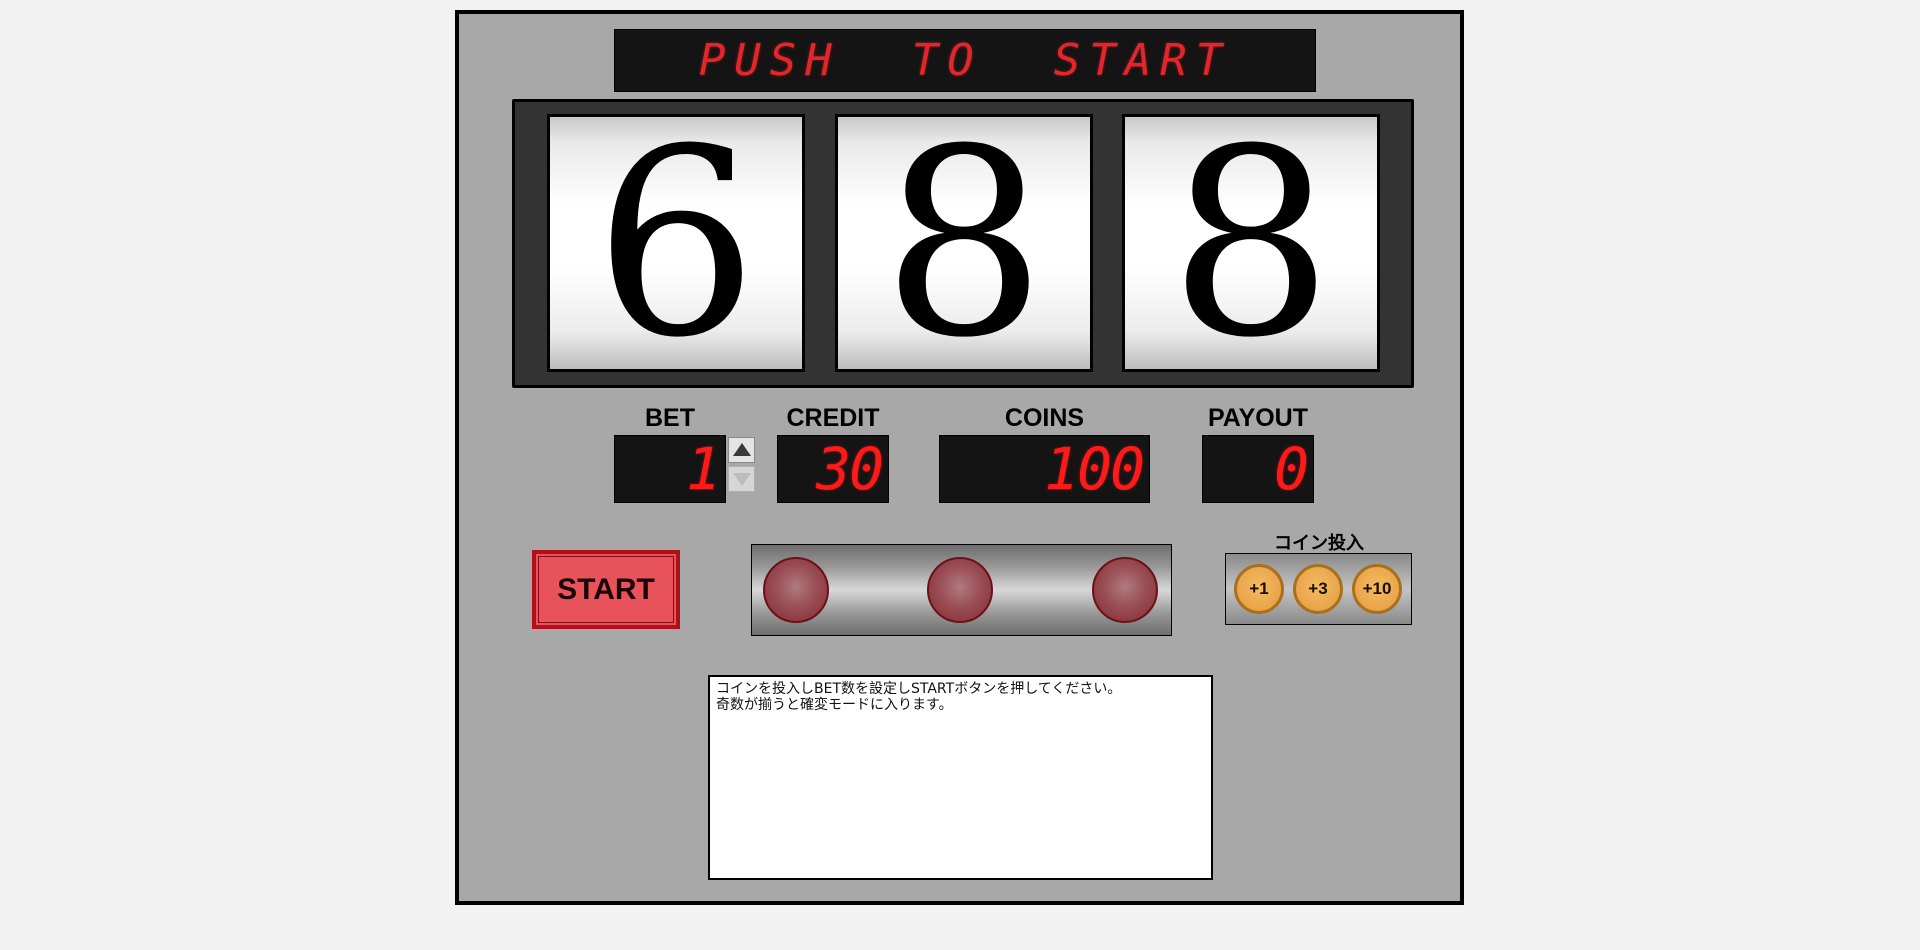 This screenshot has height=950, width=1920. I want to click on coins-display: 100, so click(1044, 469).